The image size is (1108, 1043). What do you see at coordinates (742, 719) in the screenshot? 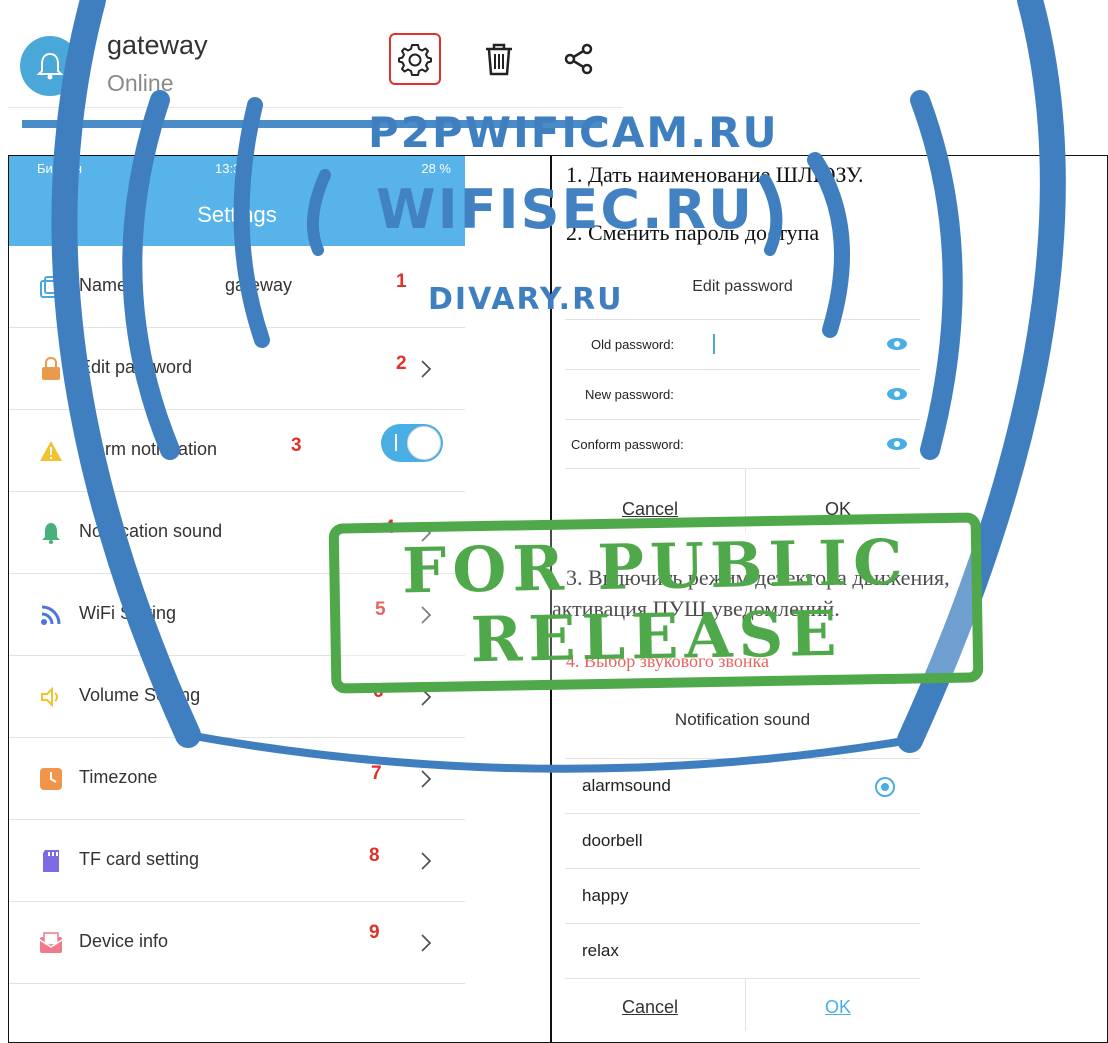
I see `dialog-title: Notification sound` at bounding box center [742, 719].